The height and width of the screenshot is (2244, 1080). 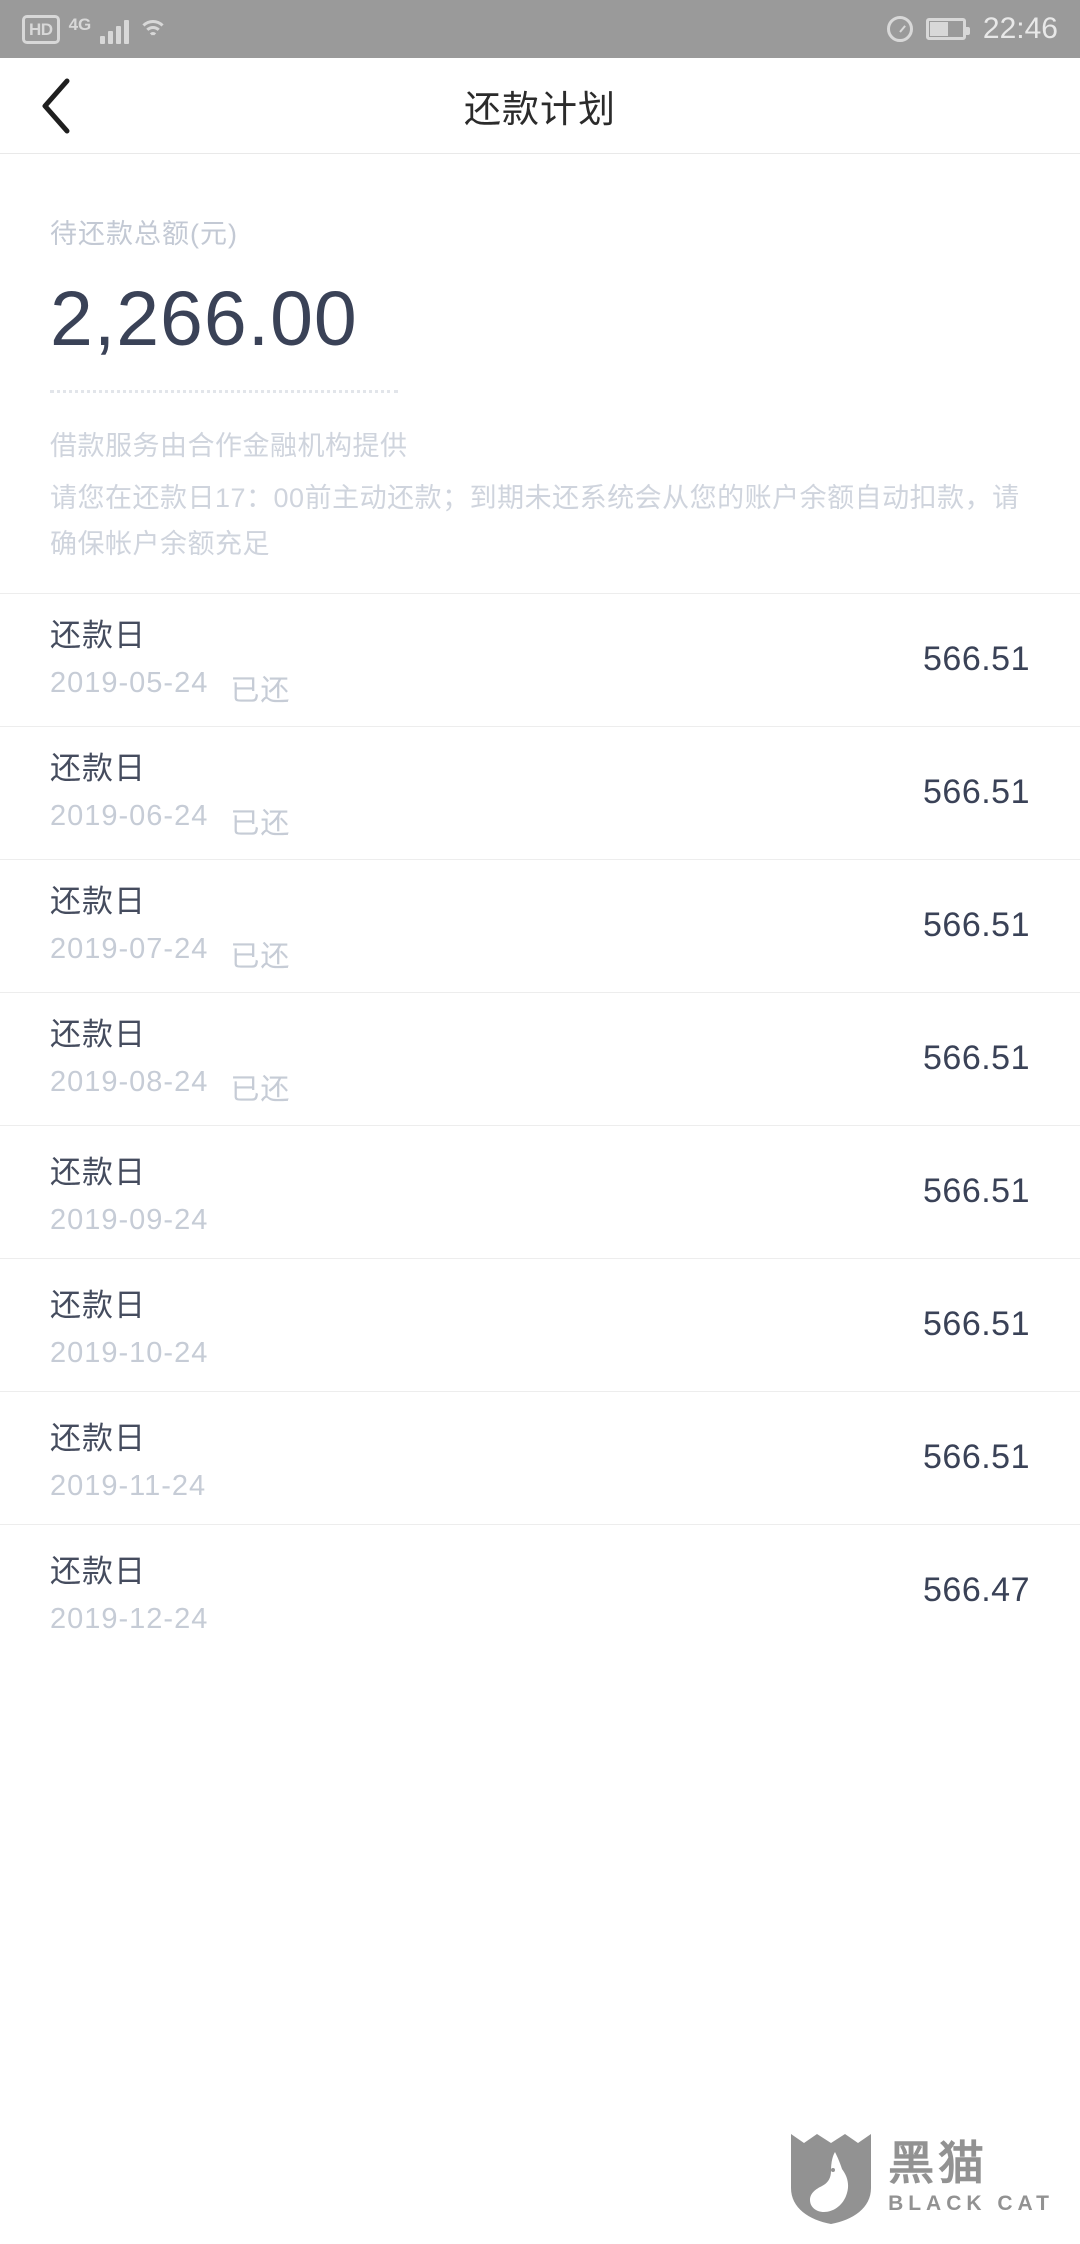 I want to click on row-left: 还款日 2019-08-24 已还, so click(x=170, y=1058).